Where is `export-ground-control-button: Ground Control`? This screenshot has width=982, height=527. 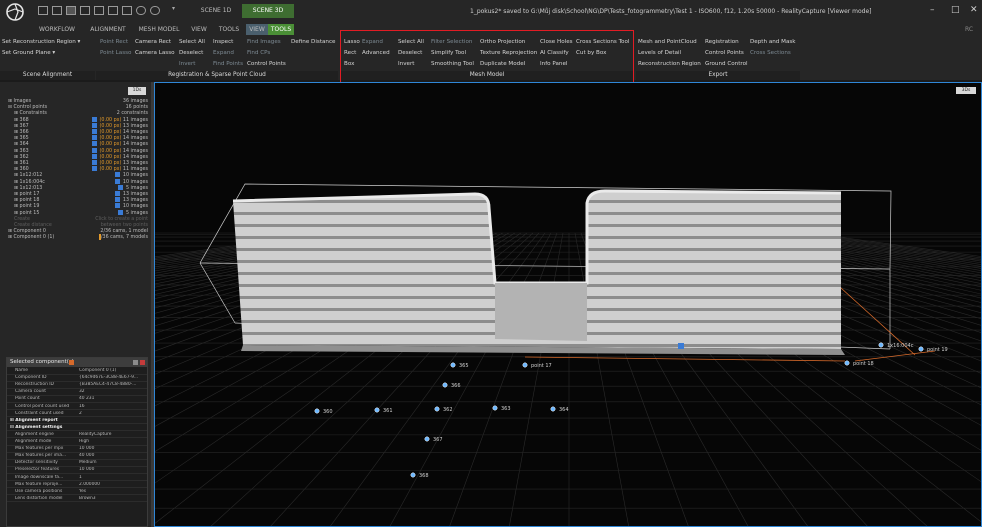
export-ground-control-button: Ground Control is located at coordinates (726, 64).